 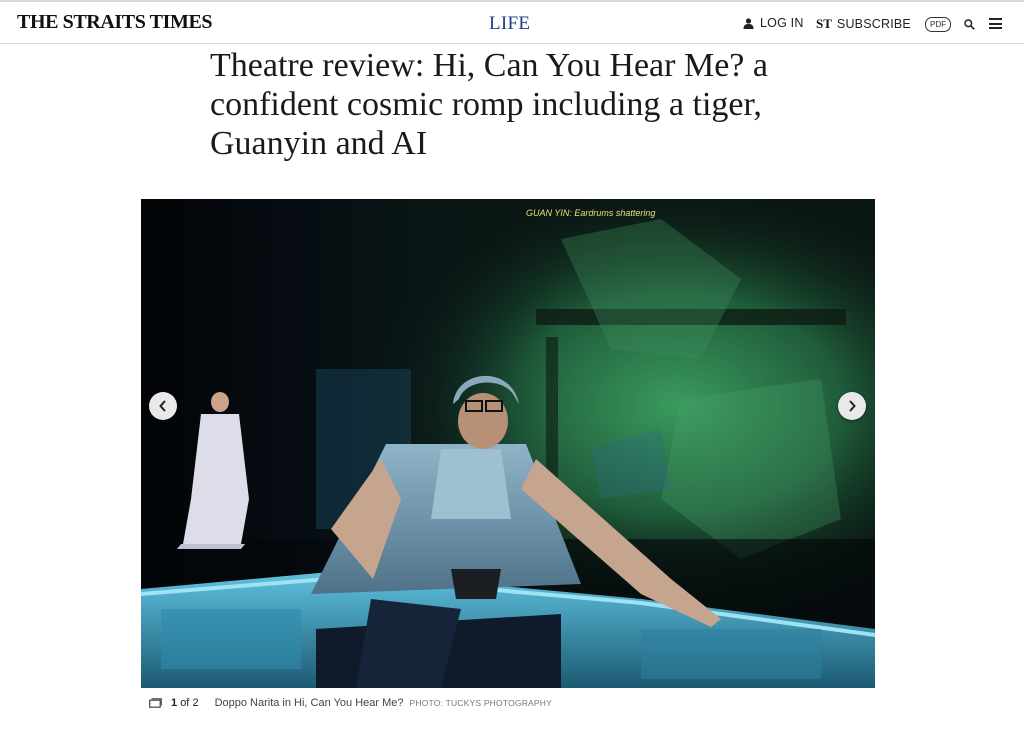 What do you see at coordinates (155, 703) in the screenshot?
I see `gallery-icon` at bounding box center [155, 703].